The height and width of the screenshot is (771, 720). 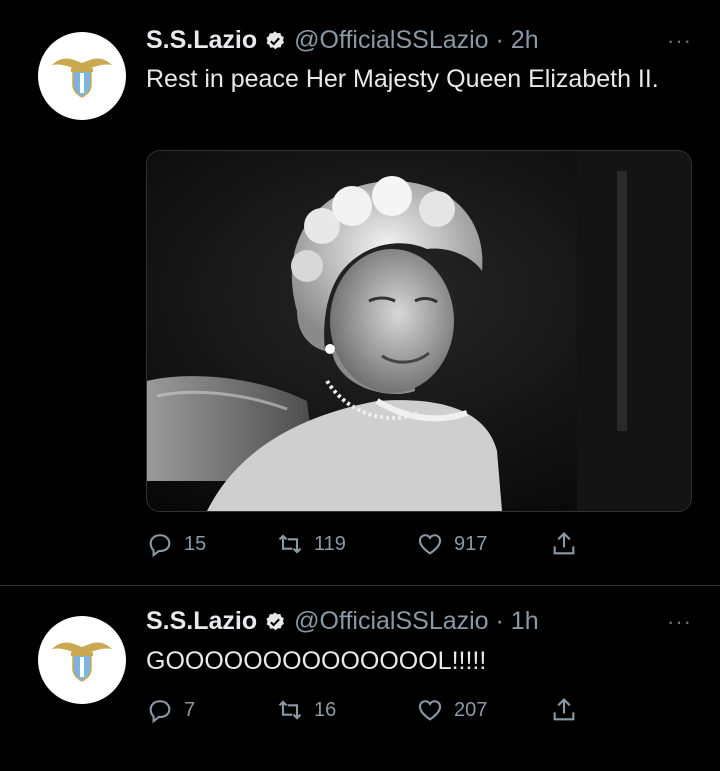 I want to click on like-count: 207, so click(x=471, y=709).